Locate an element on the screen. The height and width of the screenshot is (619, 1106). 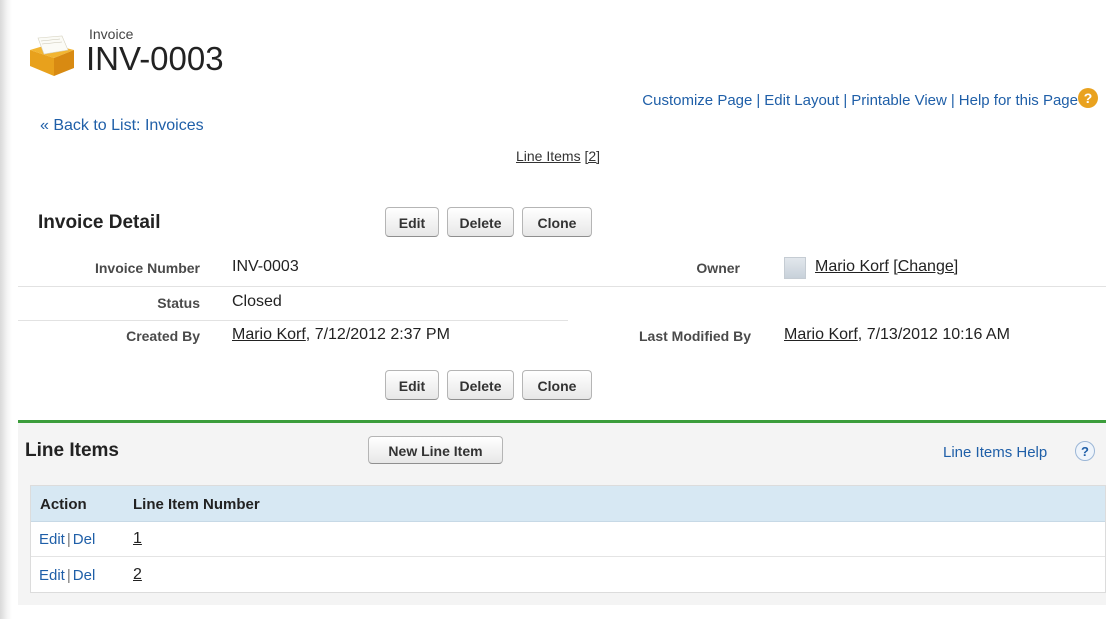
table-row-divider is located at coordinates (568, 556).